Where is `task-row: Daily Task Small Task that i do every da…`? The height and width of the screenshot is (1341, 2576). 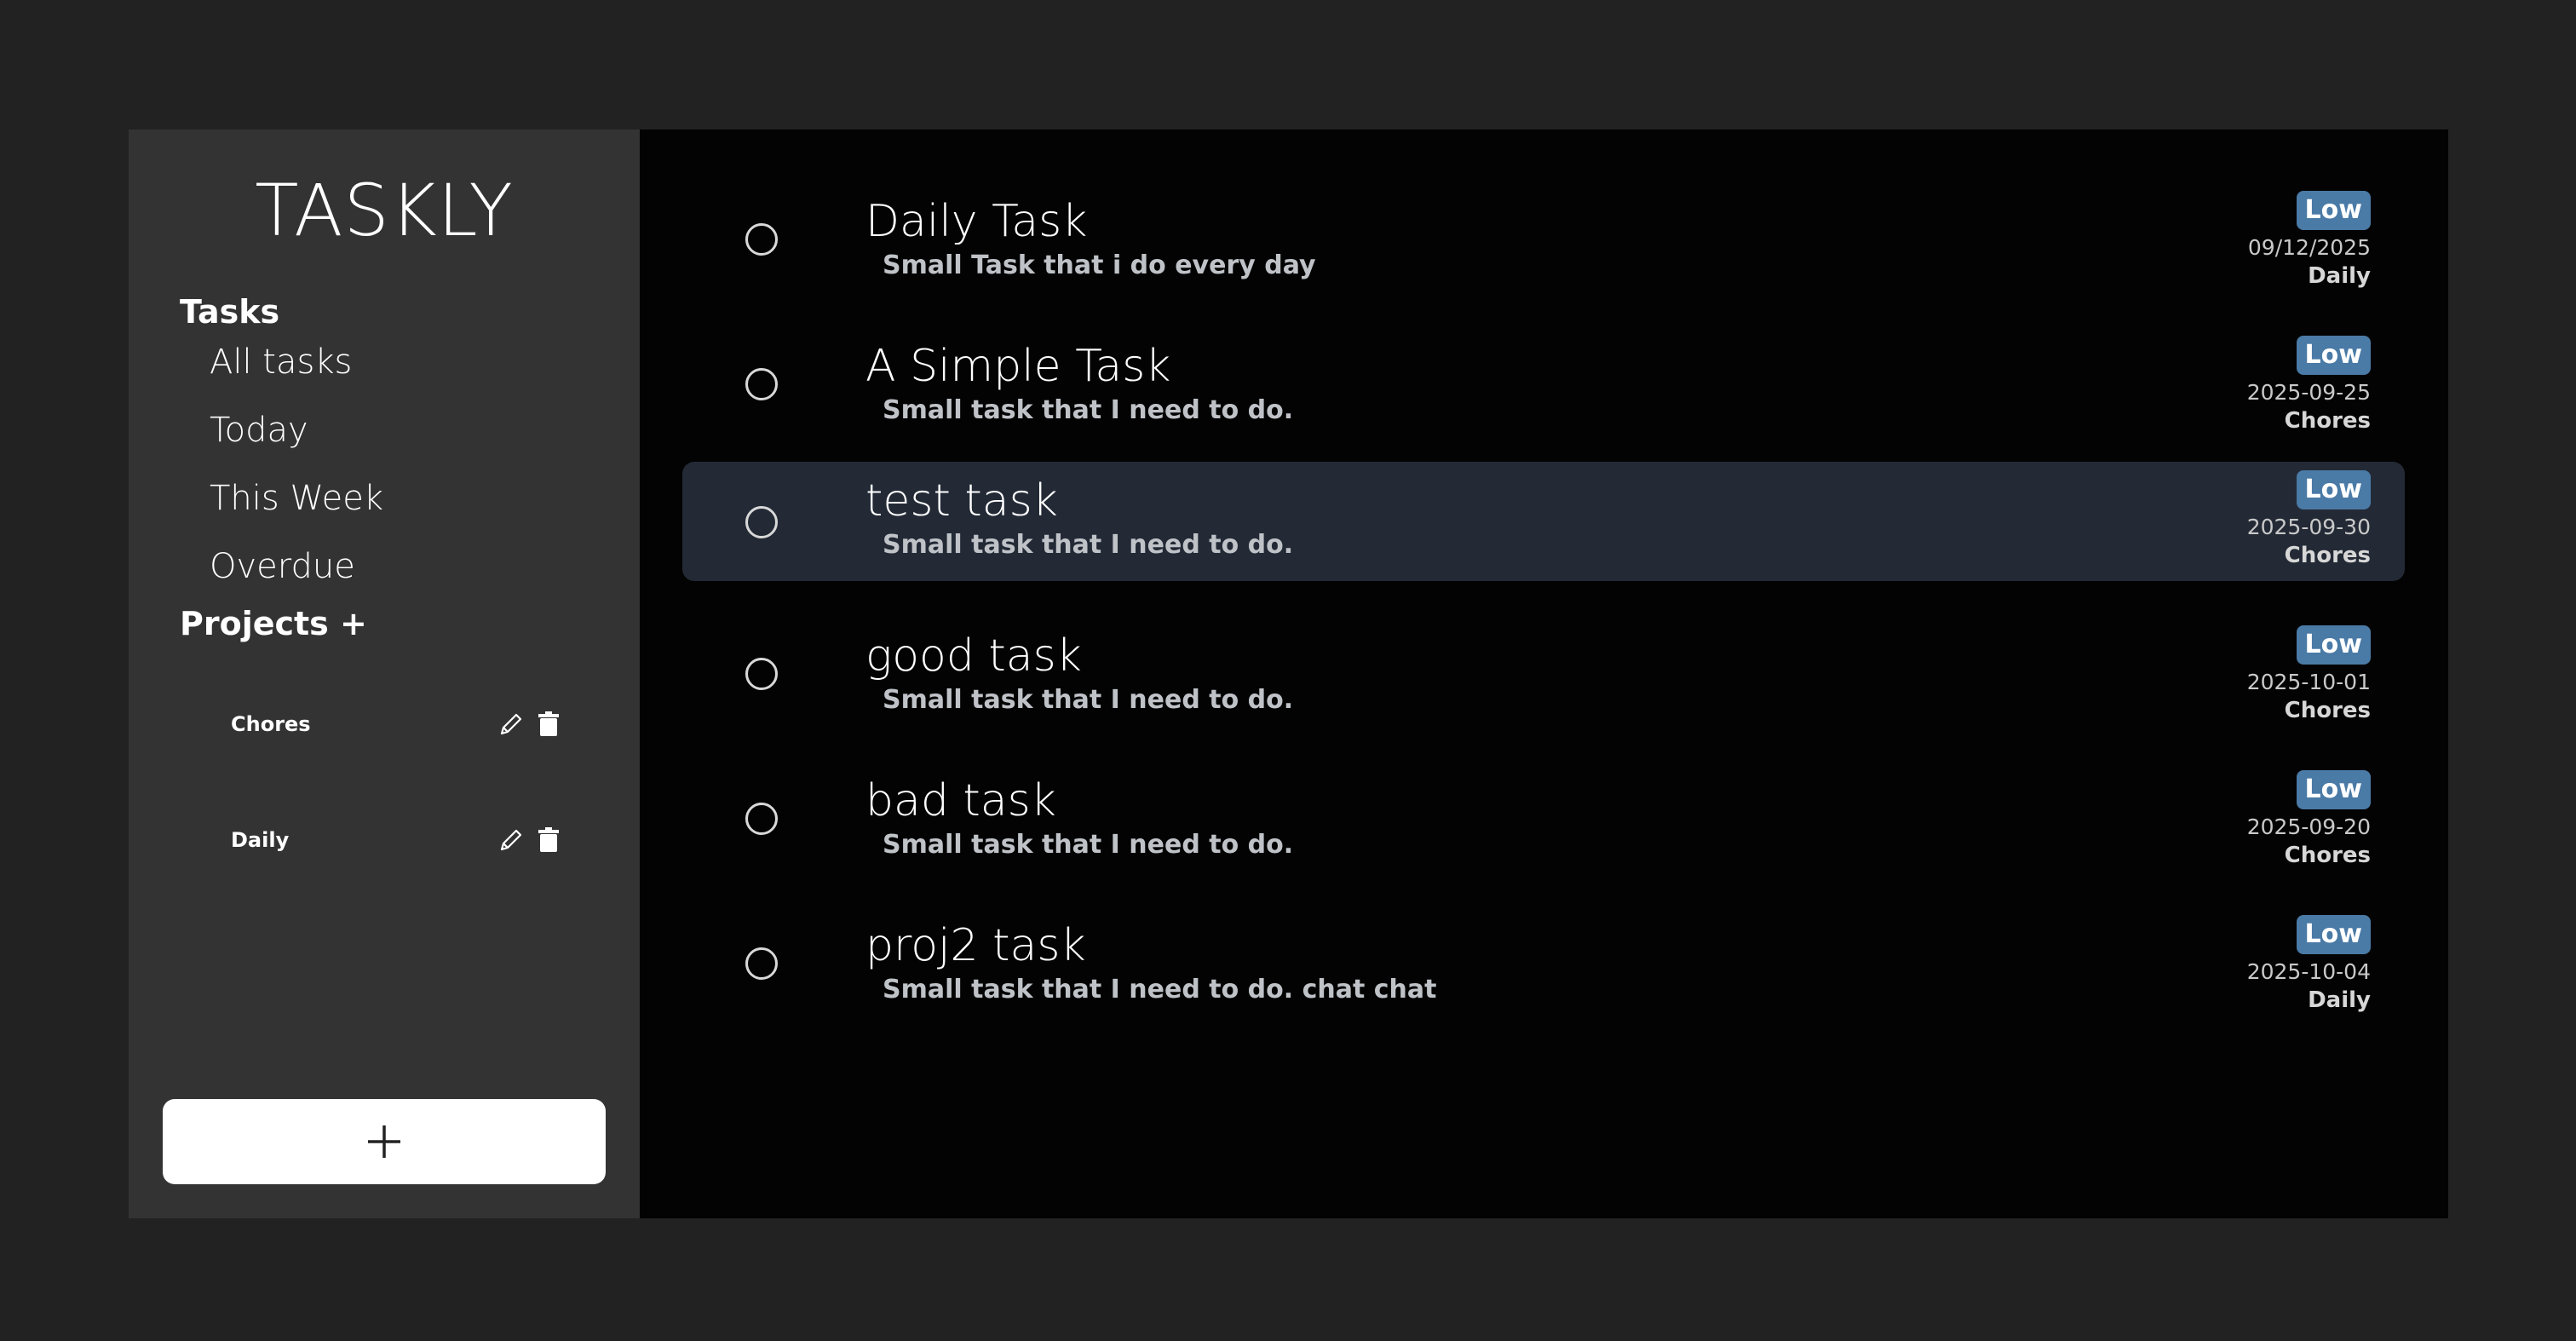 task-row: Daily Task Small Task that i do every da… is located at coordinates (1543, 239).